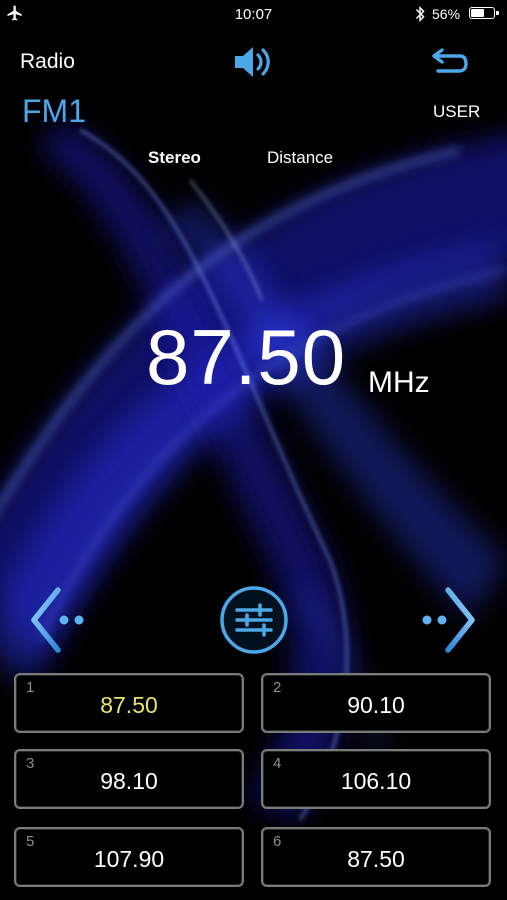 The width and height of the screenshot is (507, 900). I want to click on preset-button-1: 1 87.50, so click(129, 703).